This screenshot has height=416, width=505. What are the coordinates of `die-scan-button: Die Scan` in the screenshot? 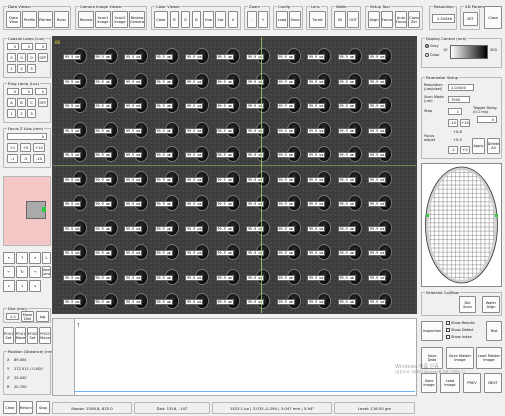 It's located at (467, 304).